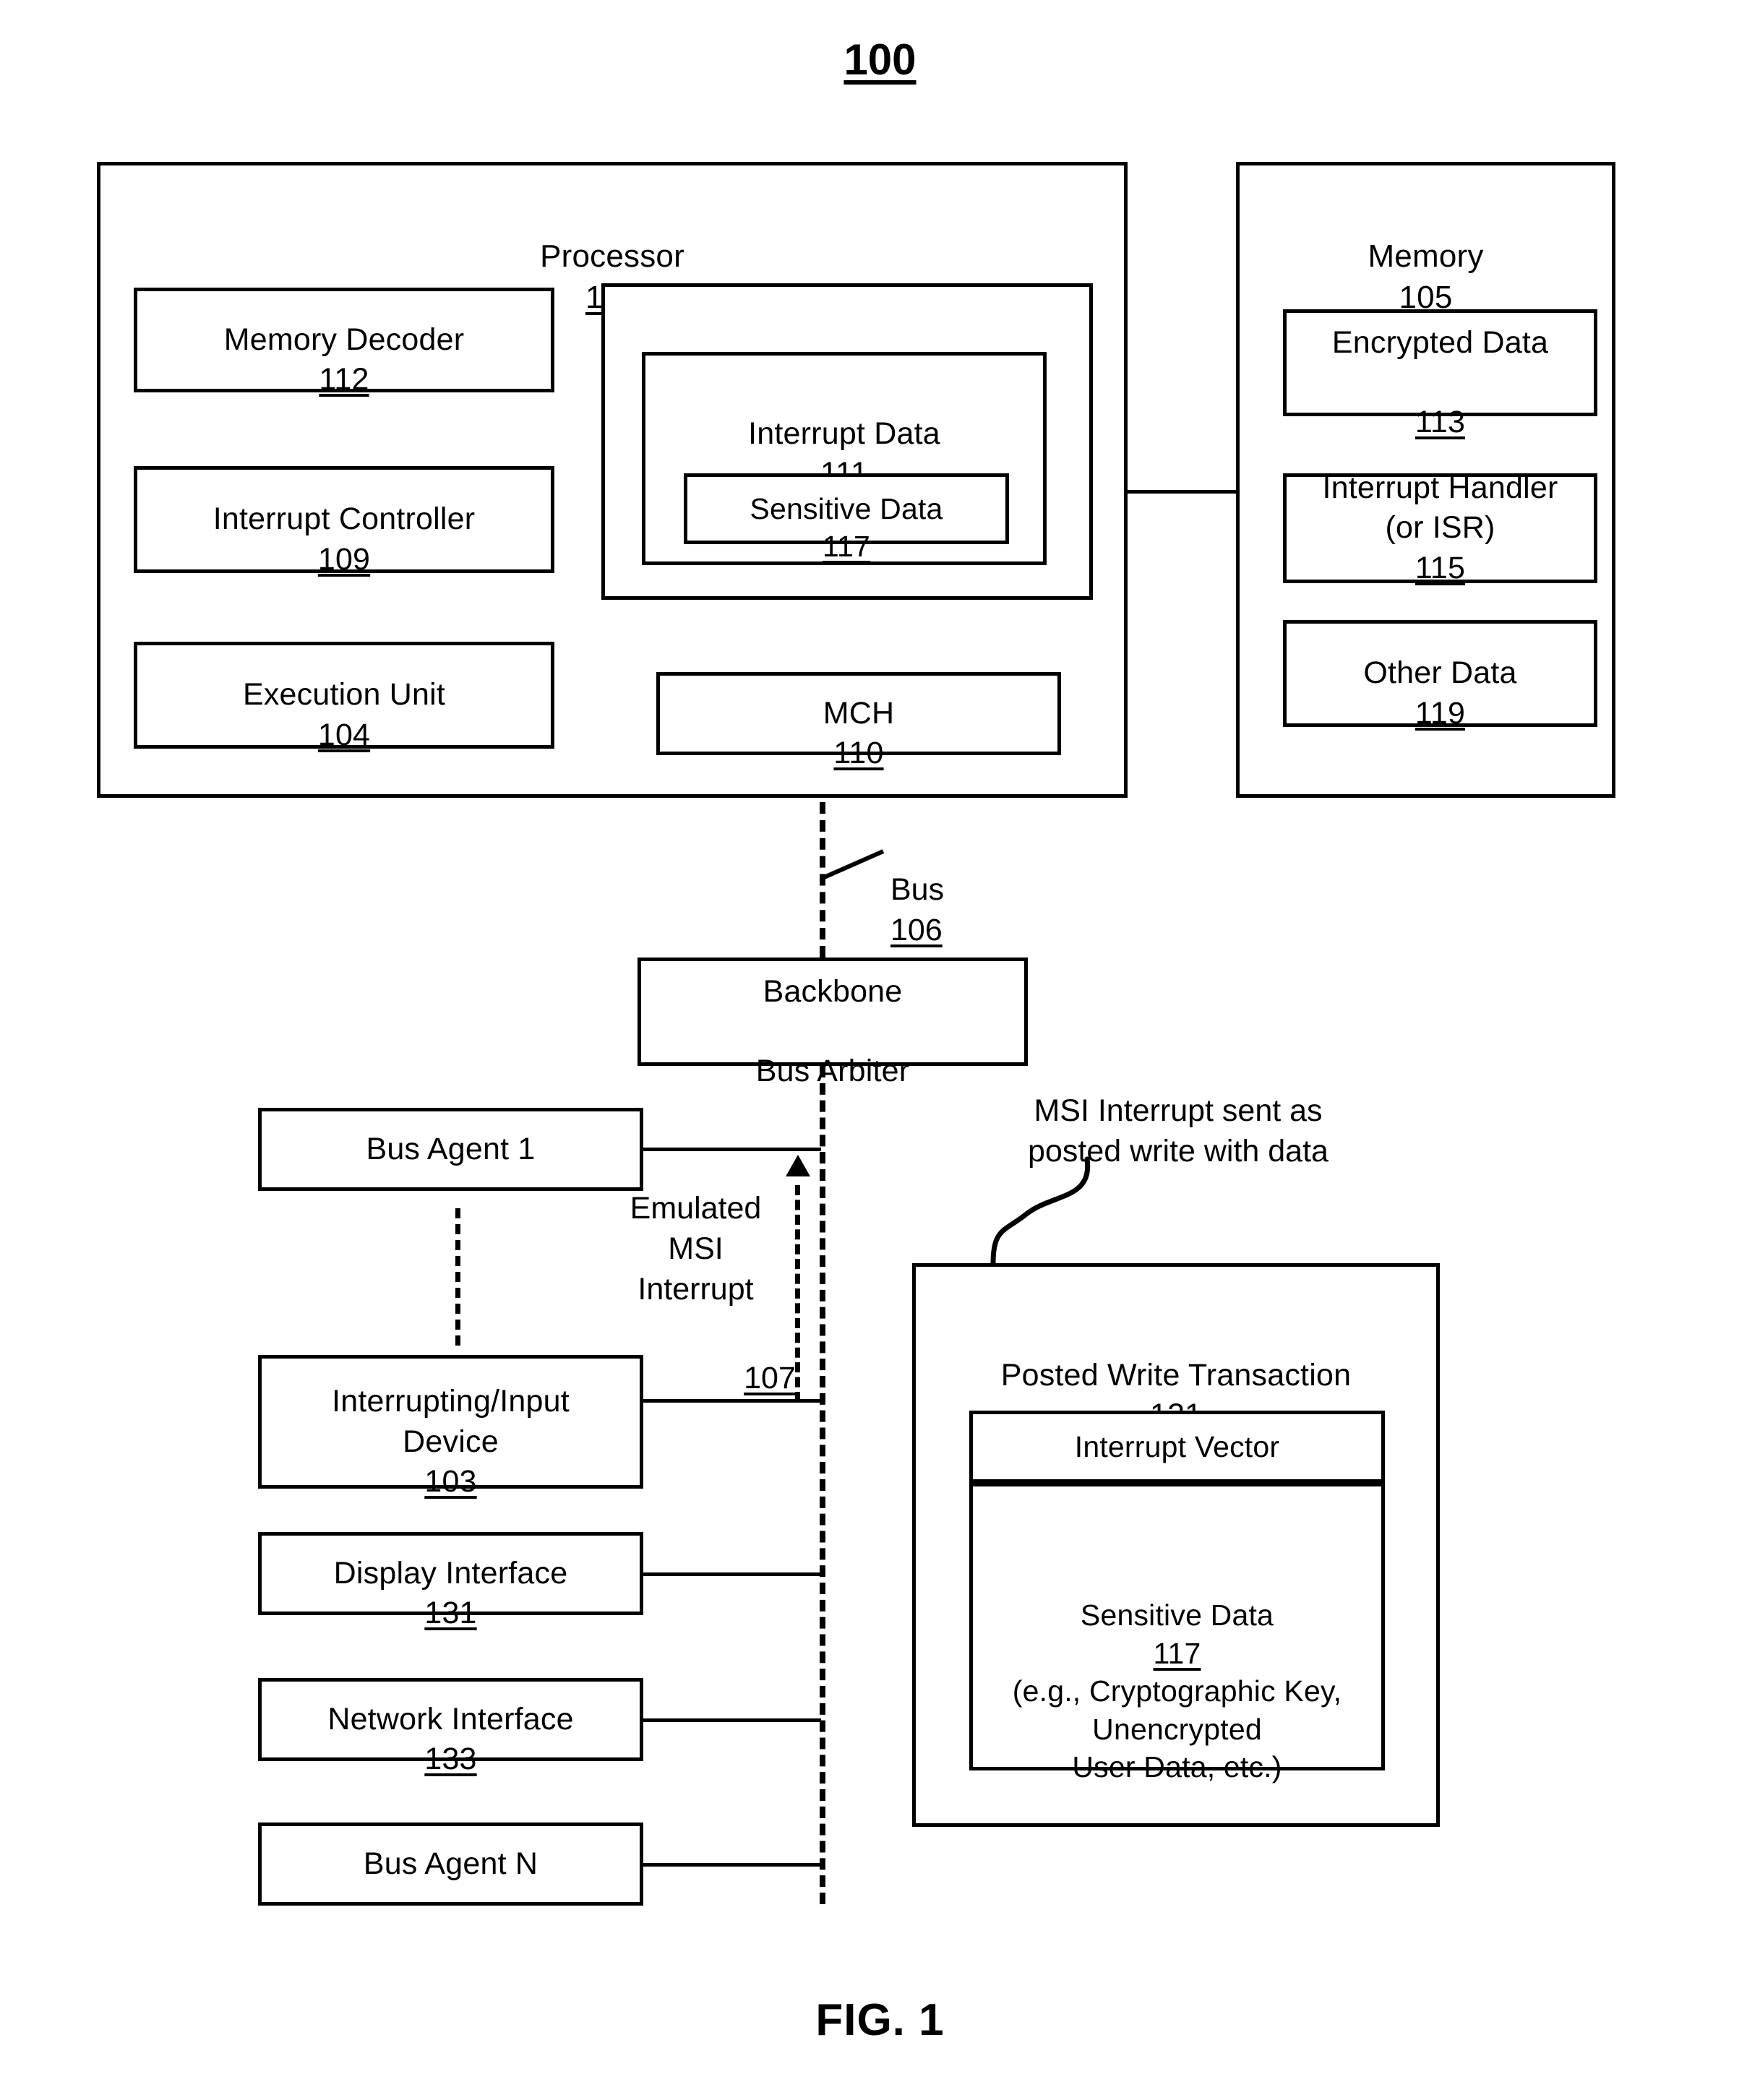 The image size is (1760, 2100). What do you see at coordinates (859, 753) in the screenshot?
I see `mch-number: 110` at bounding box center [859, 753].